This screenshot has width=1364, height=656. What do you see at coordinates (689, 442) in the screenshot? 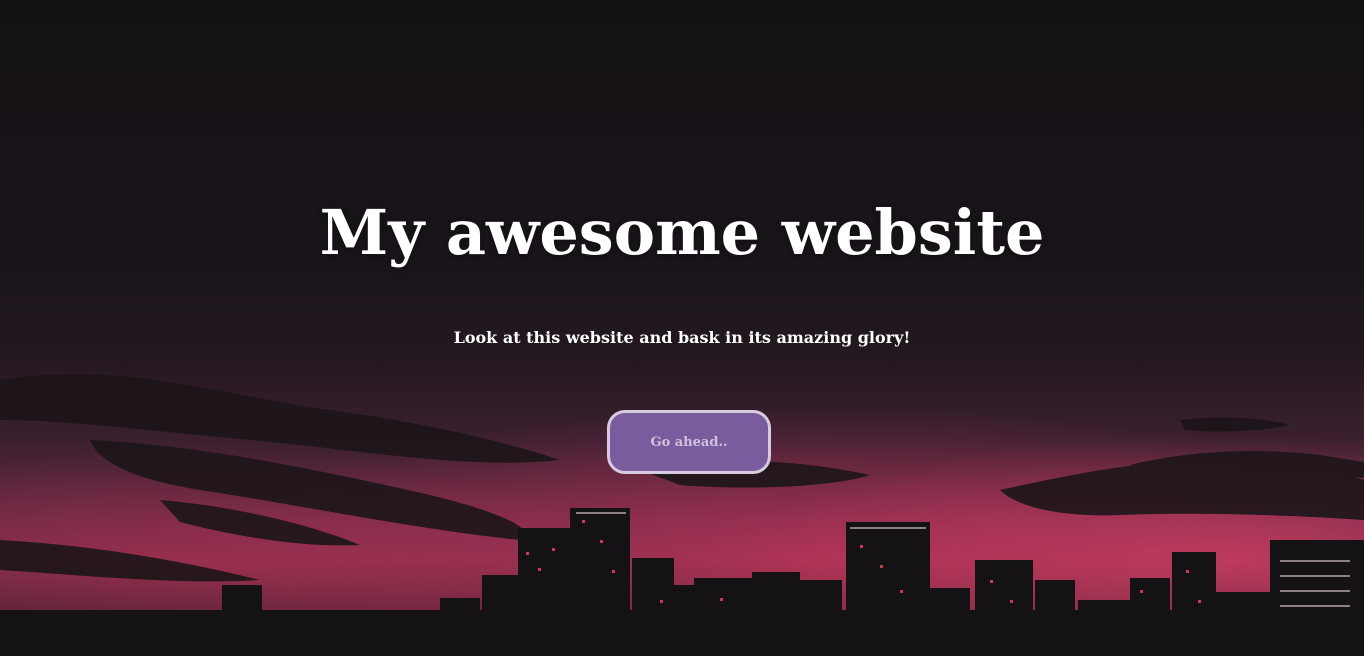
I see `go-ahead-button: Go ahead..` at bounding box center [689, 442].